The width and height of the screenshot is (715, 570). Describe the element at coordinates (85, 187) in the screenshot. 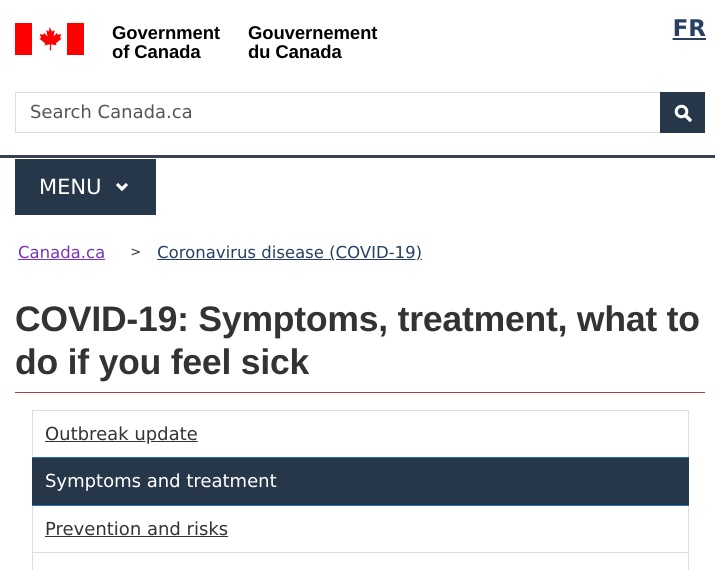

I see `menu-button: MENU` at that location.